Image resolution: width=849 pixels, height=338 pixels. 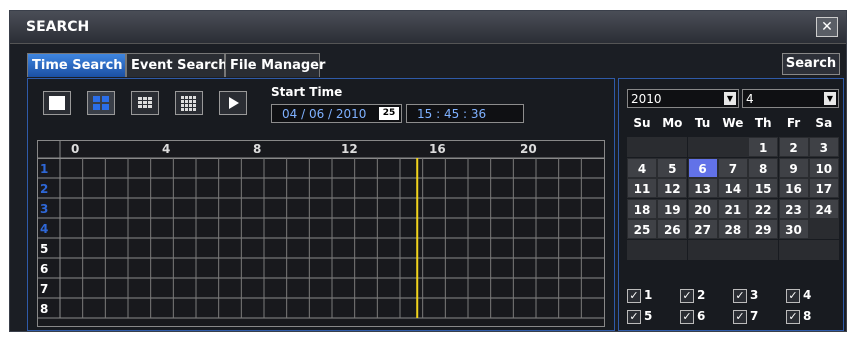 What do you see at coordinates (793, 208) in the screenshot?
I see `calendar-day: 23` at bounding box center [793, 208].